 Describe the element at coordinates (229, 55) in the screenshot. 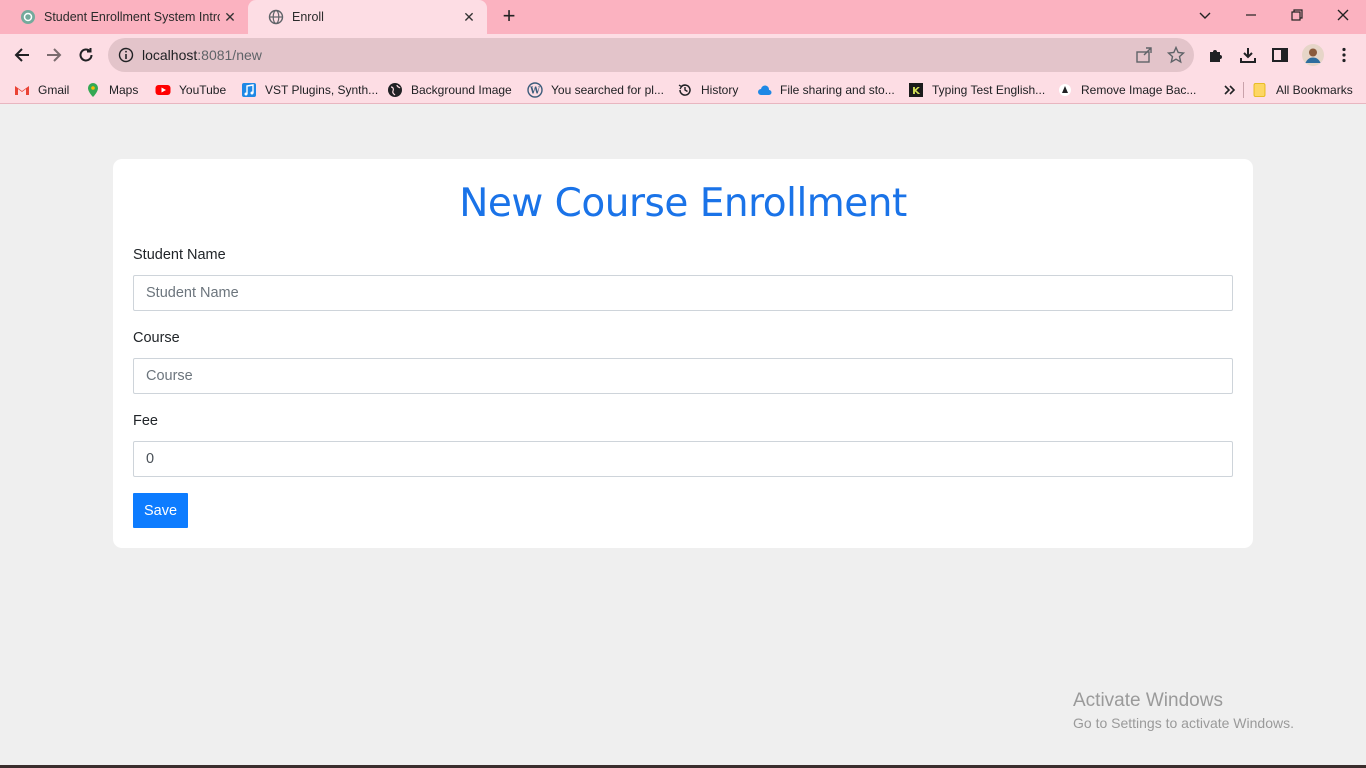

I see `url-path: :8081/new` at that location.